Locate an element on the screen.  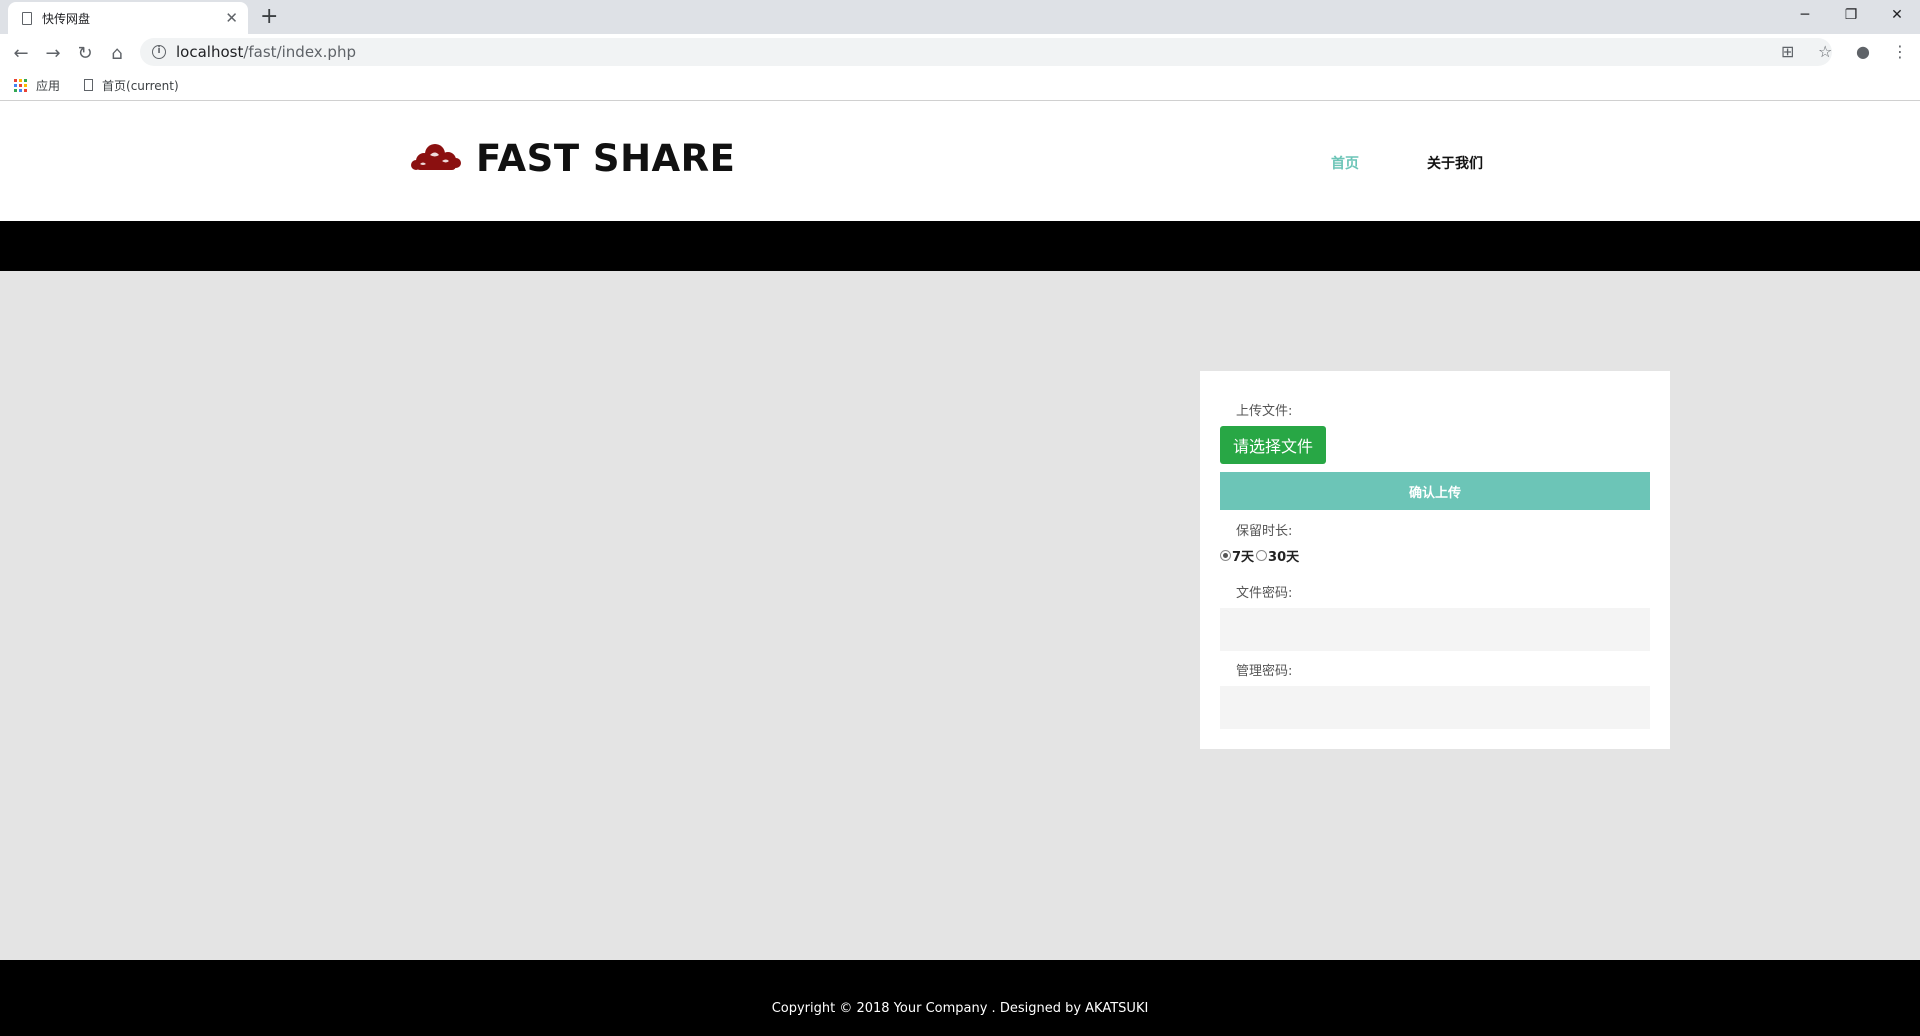
brand-title: FAST SHARE is located at coordinates (605, 158).